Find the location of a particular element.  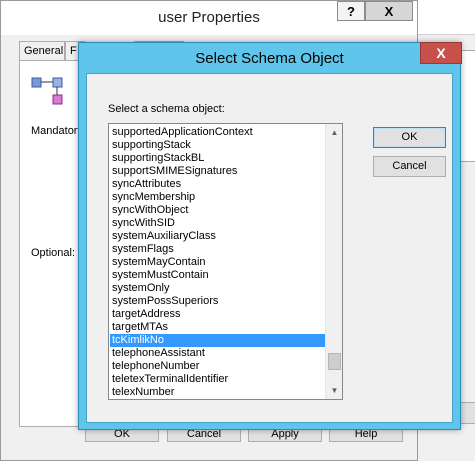

properties-titlebar: user Properties ? X is located at coordinates (209, 18).